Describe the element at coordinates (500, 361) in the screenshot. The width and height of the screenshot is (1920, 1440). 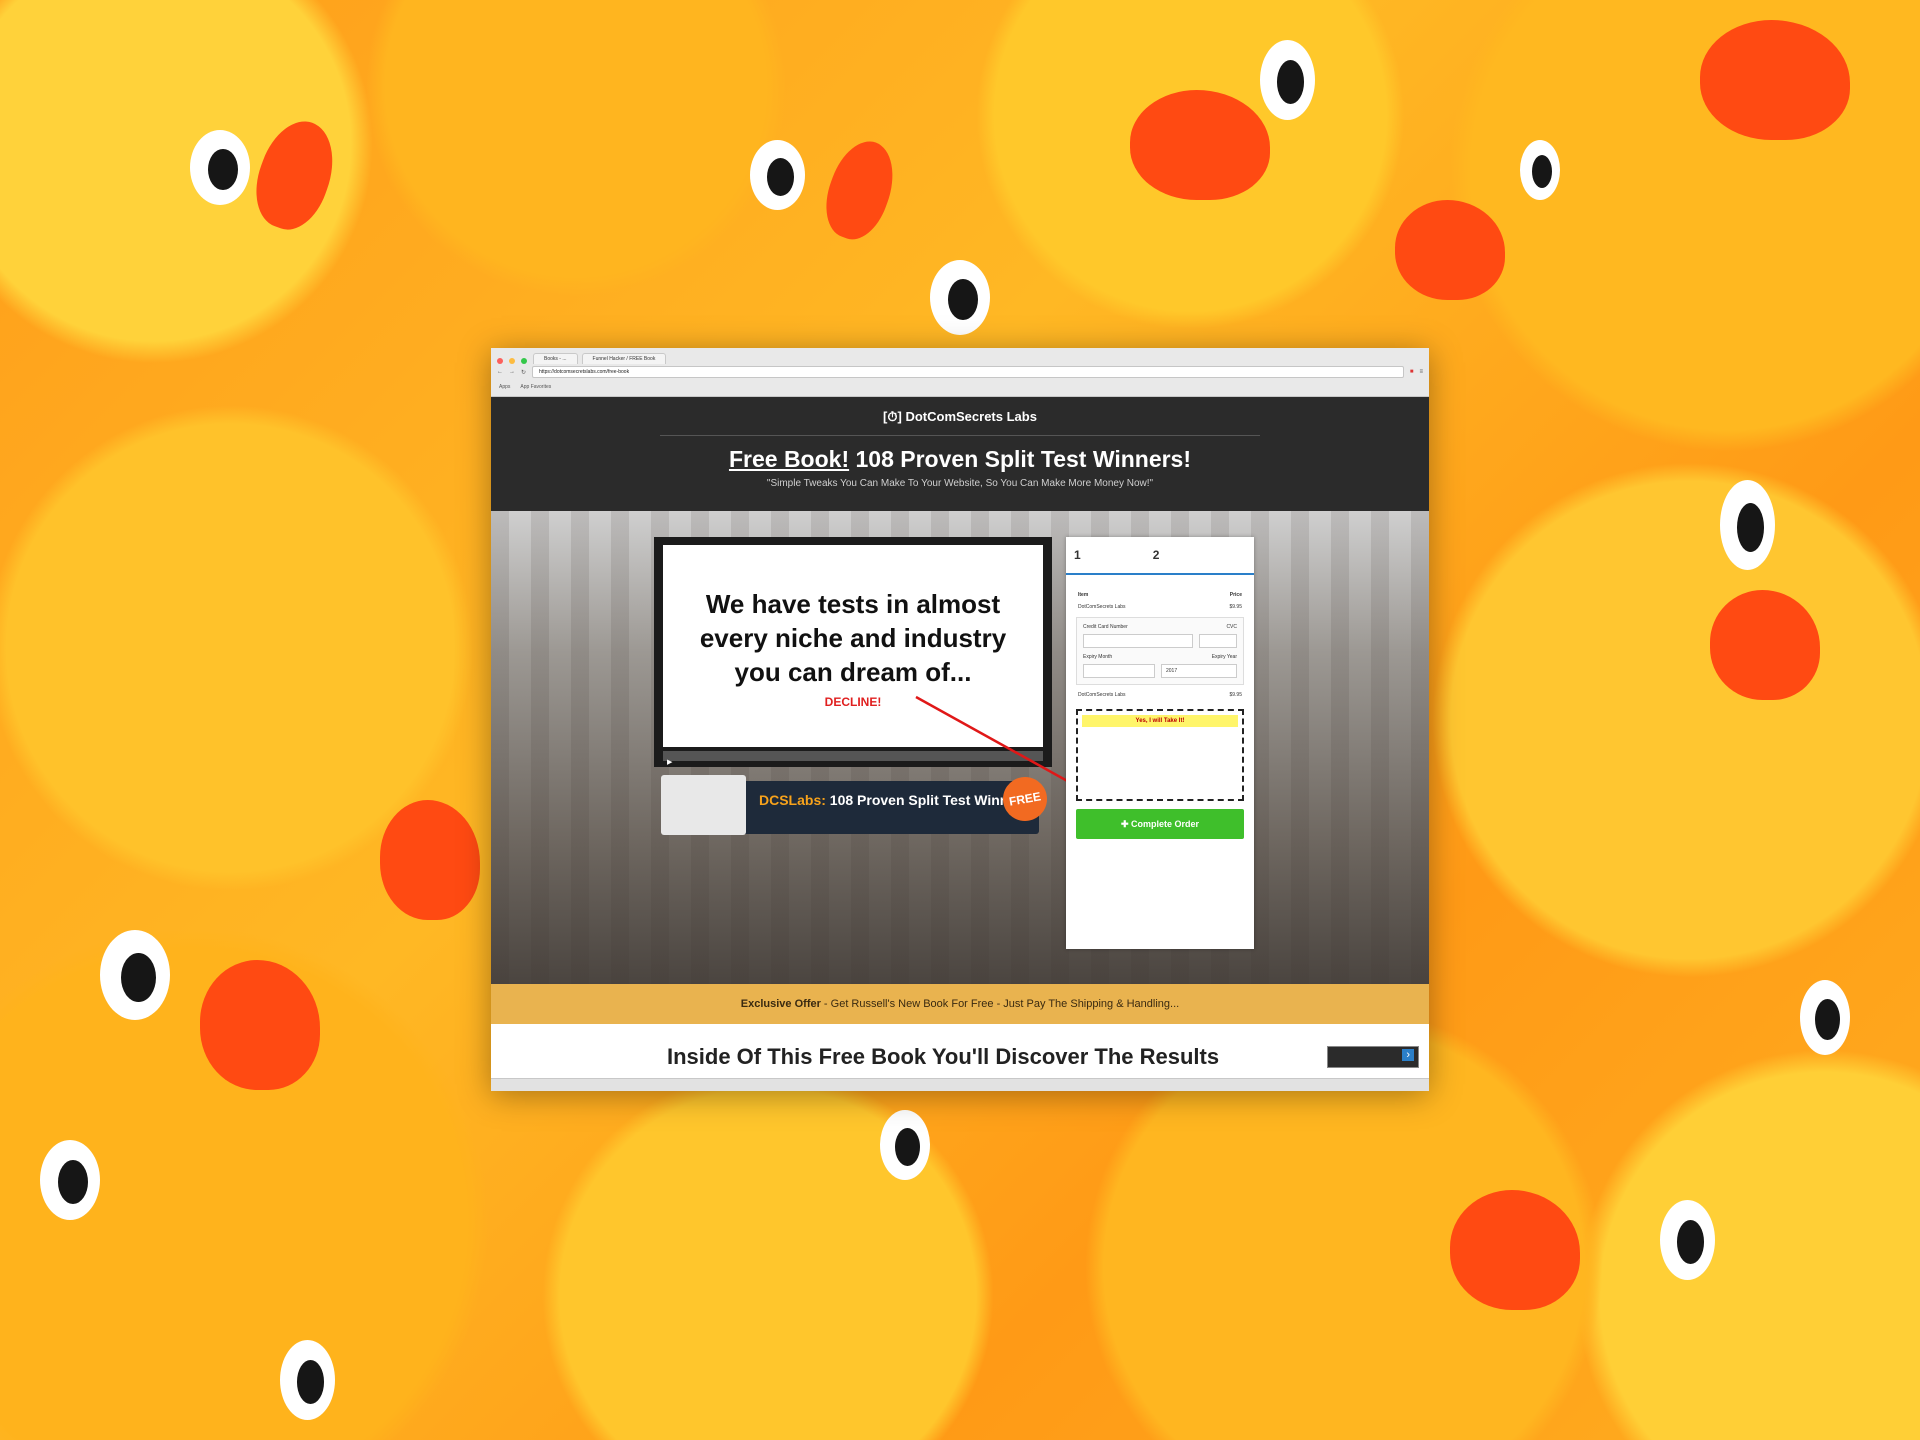
I see `close-window-icon` at that location.